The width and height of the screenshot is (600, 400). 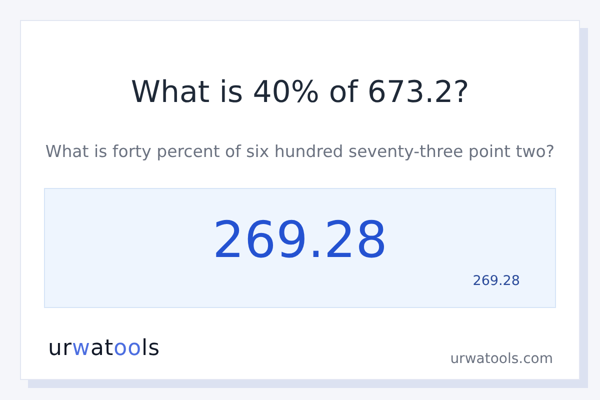 What do you see at coordinates (496, 281) in the screenshot?
I see `result-small-value: 269.28` at bounding box center [496, 281].